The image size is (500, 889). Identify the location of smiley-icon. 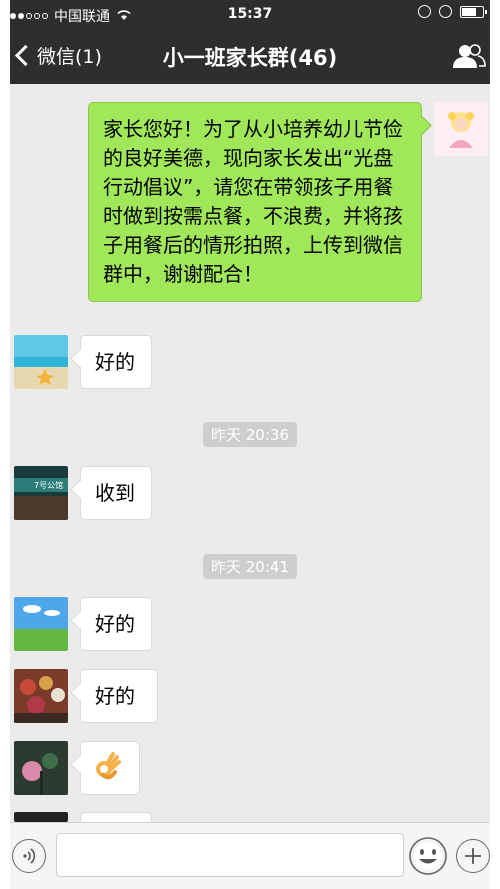
(428, 856).